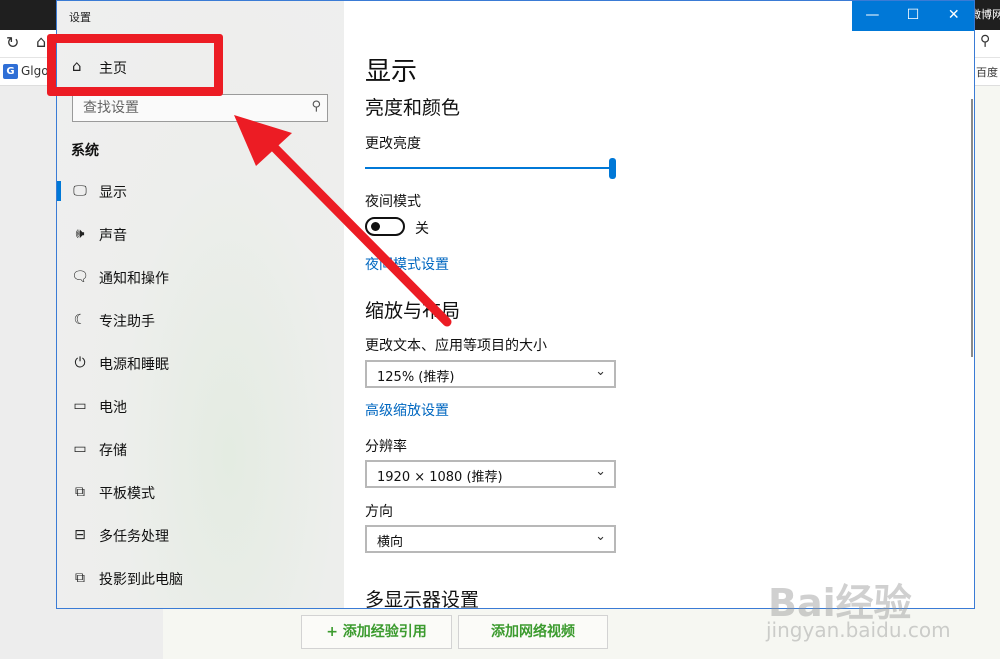 The image size is (1000, 659). Describe the element at coordinates (200, 406) in the screenshot. I see `sidebar-item-battery: ▭ 电池` at that location.